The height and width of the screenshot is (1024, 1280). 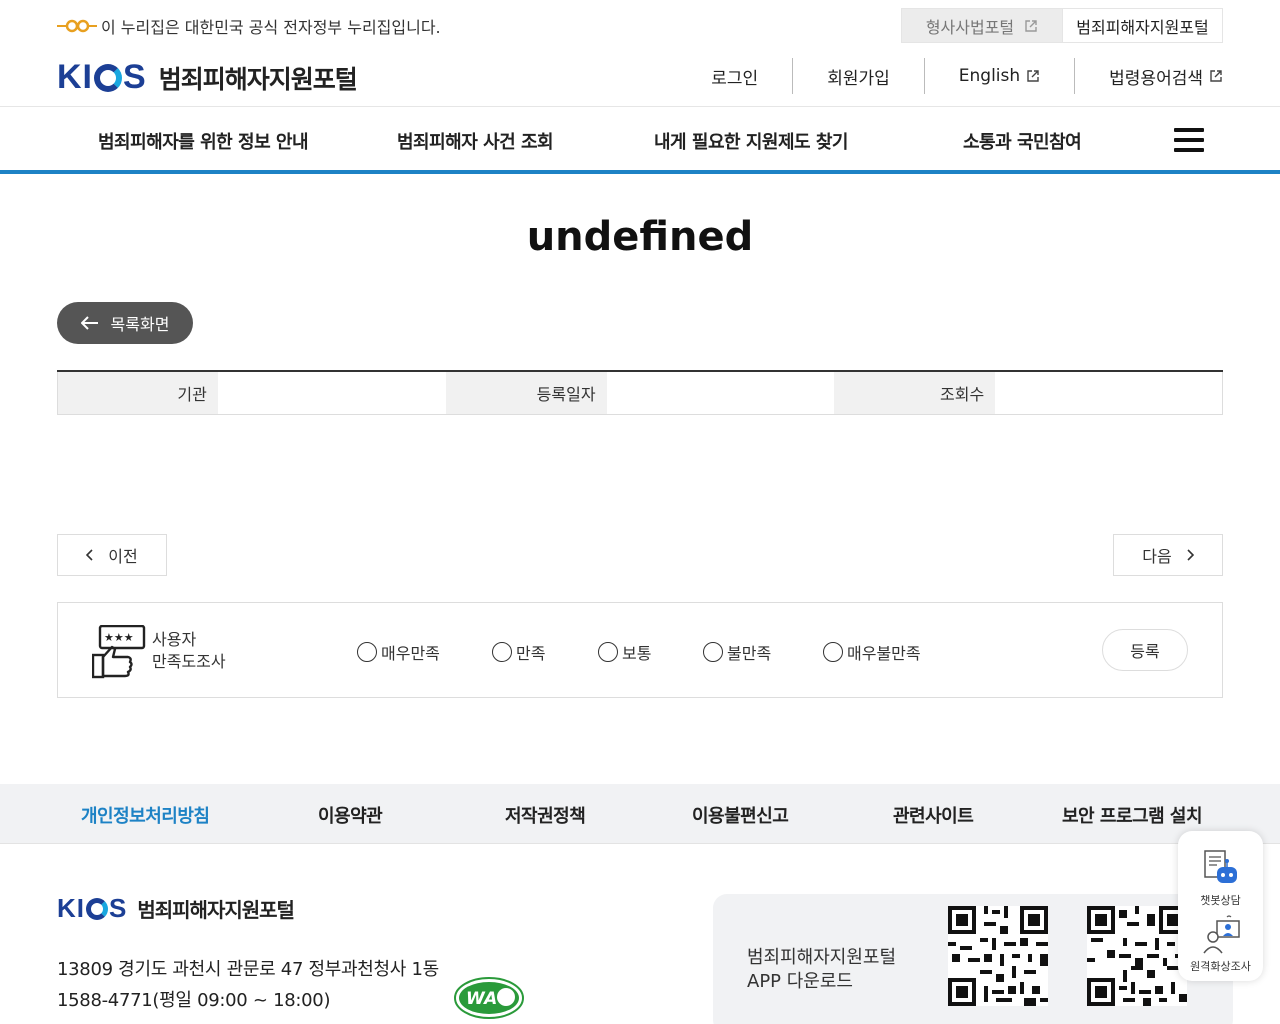 I want to click on meta-views-label: 조회수, so click(x=915, y=393).